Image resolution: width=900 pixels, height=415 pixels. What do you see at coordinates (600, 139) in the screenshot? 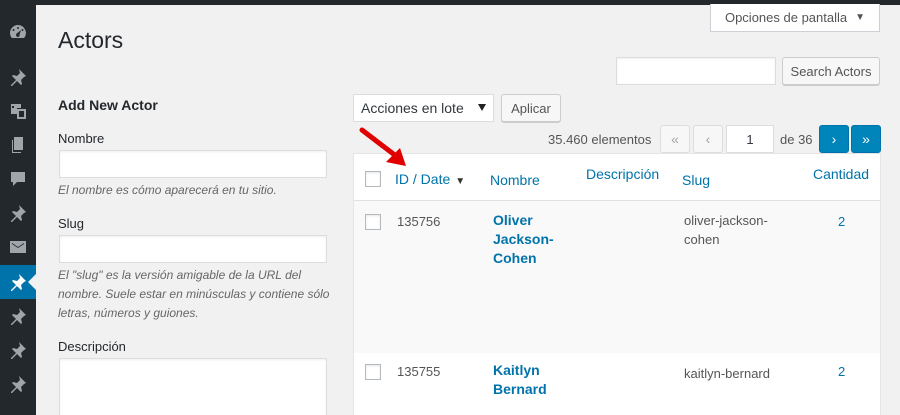
I see `items-count: 35.460 elementos` at bounding box center [600, 139].